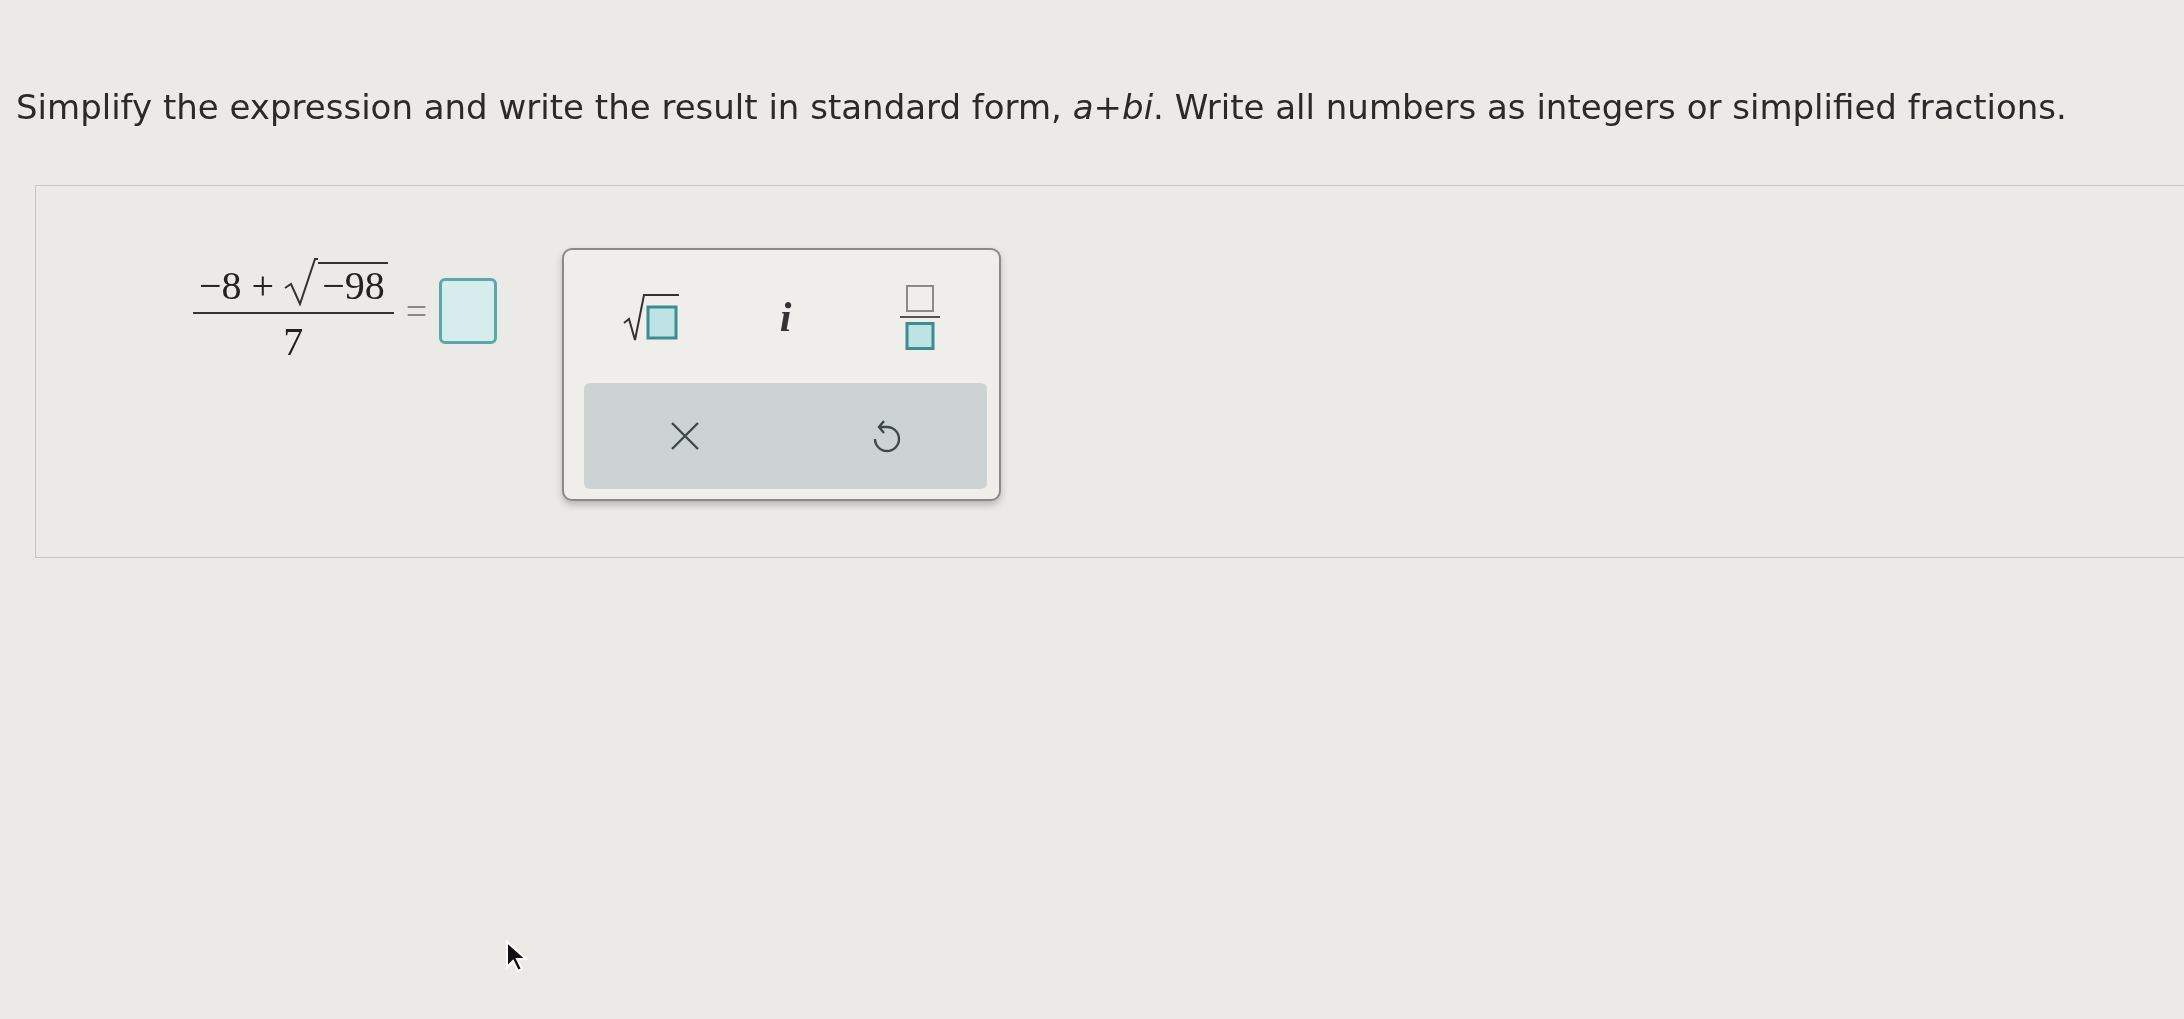 The width and height of the screenshot is (2184, 1019). What do you see at coordinates (919, 316) in the screenshot?
I see `fraction-template-icon` at bounding box center [919, 316].